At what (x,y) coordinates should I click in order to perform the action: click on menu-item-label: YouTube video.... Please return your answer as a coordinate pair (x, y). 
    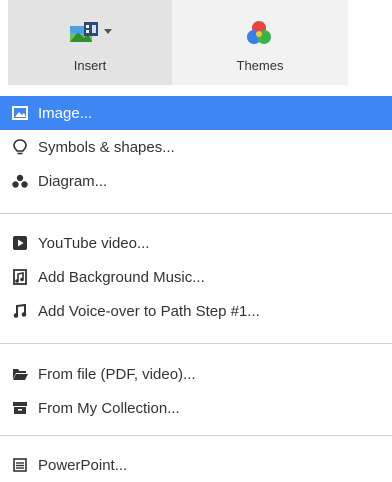
    Looking at the image, I should click on (94, 243).